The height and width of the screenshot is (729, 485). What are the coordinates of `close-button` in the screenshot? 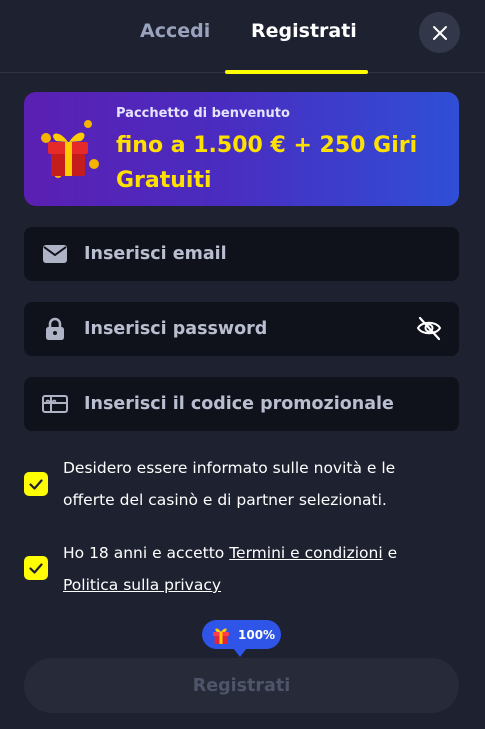 It's located at (439, 32).